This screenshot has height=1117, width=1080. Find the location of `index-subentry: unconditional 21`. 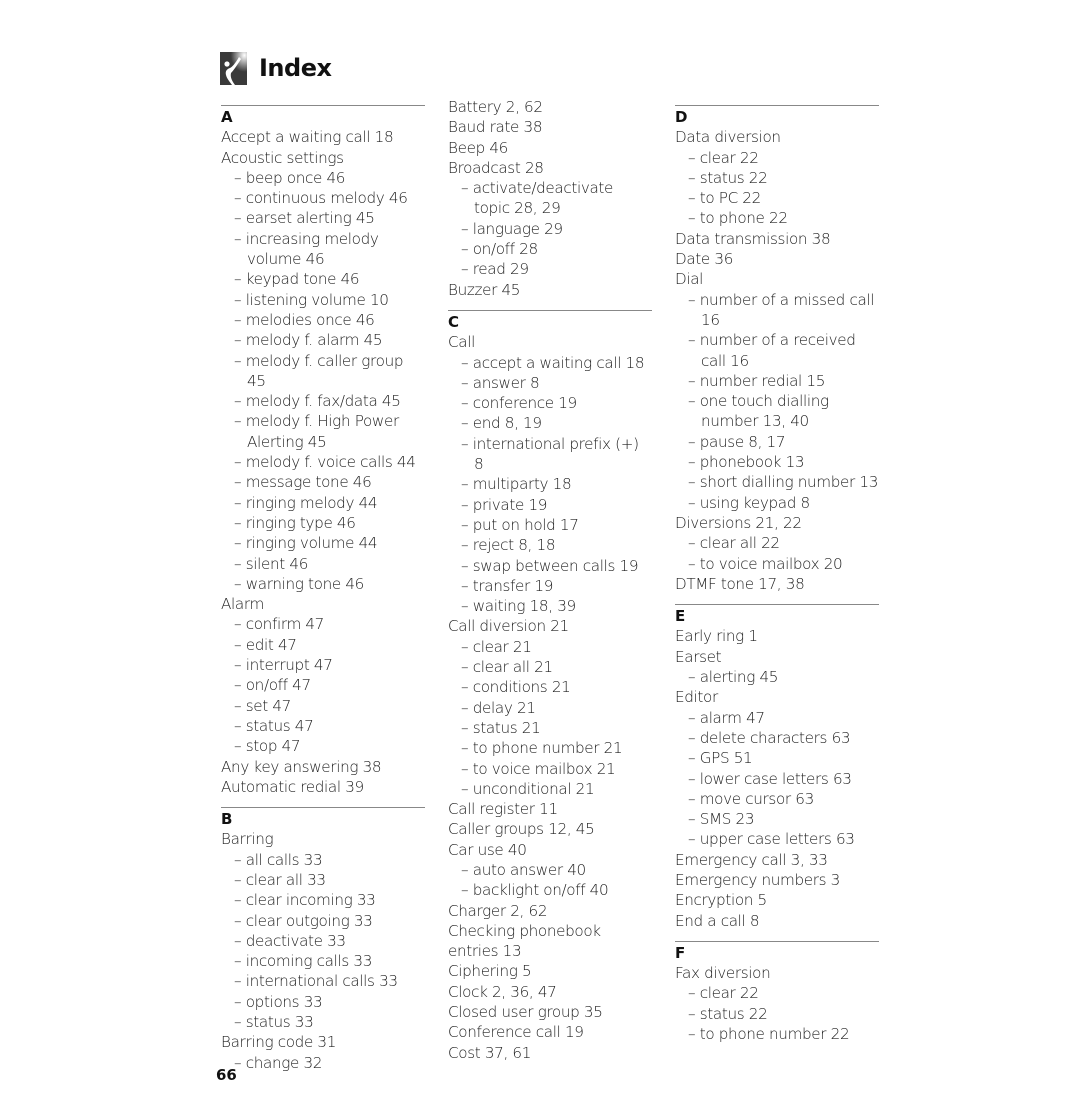

index-subentry: unconditional 21 is located at coordinates (550, 789).